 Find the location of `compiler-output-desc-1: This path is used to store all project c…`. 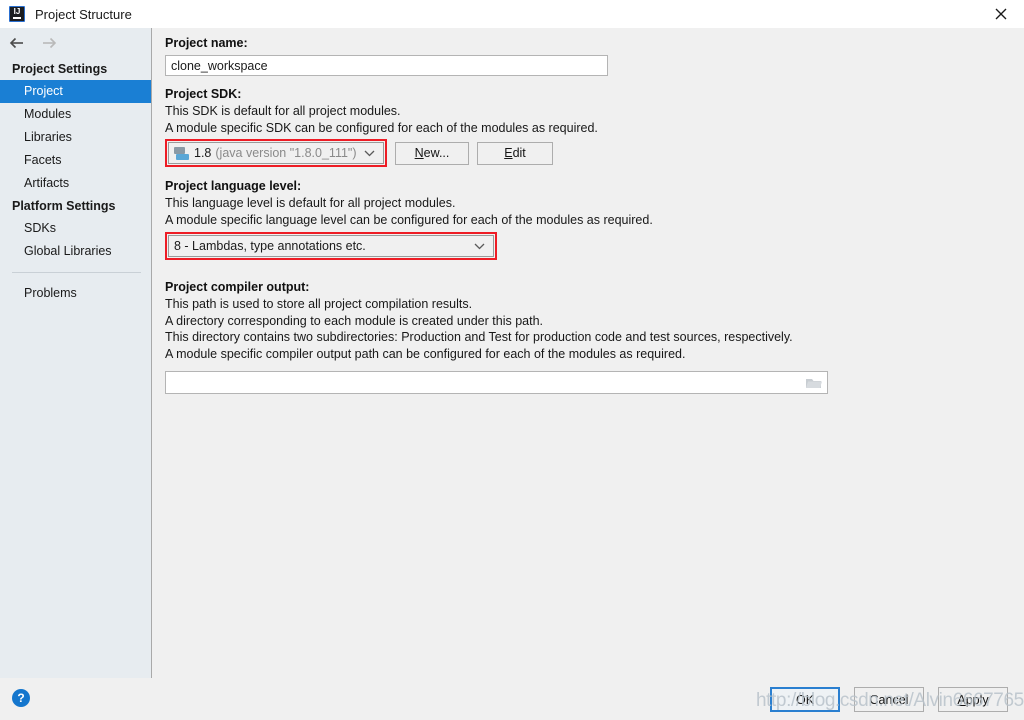

compiler-output-desc-1: This path is used to store all project c… is located at coordinates (319, 304).